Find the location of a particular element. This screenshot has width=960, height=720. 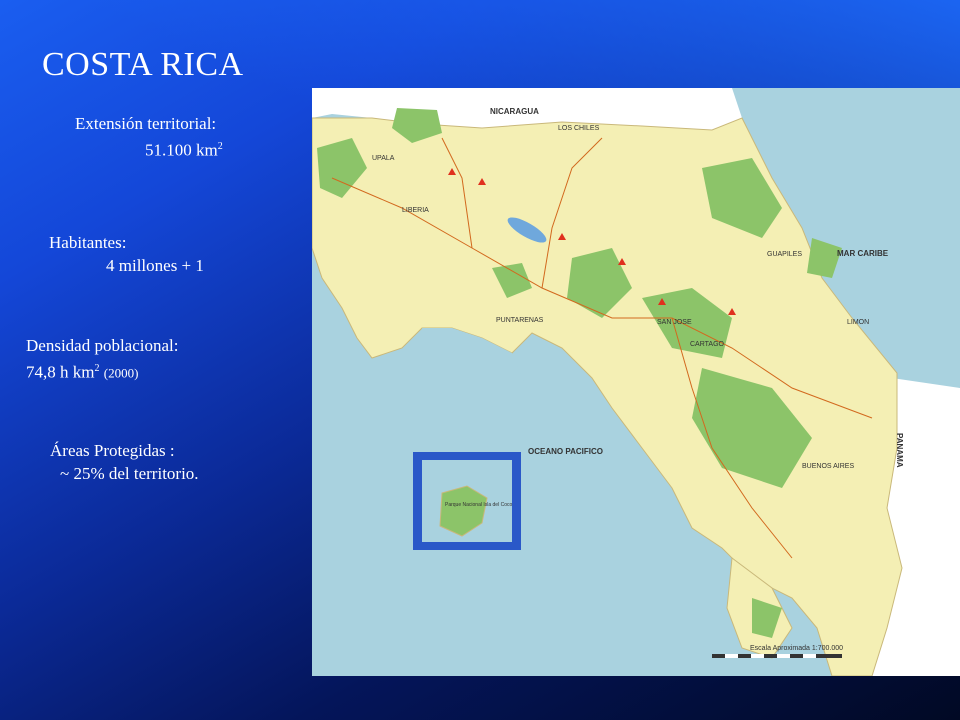

label-liberia: LIBERIA is located at coordinates (415, 210).